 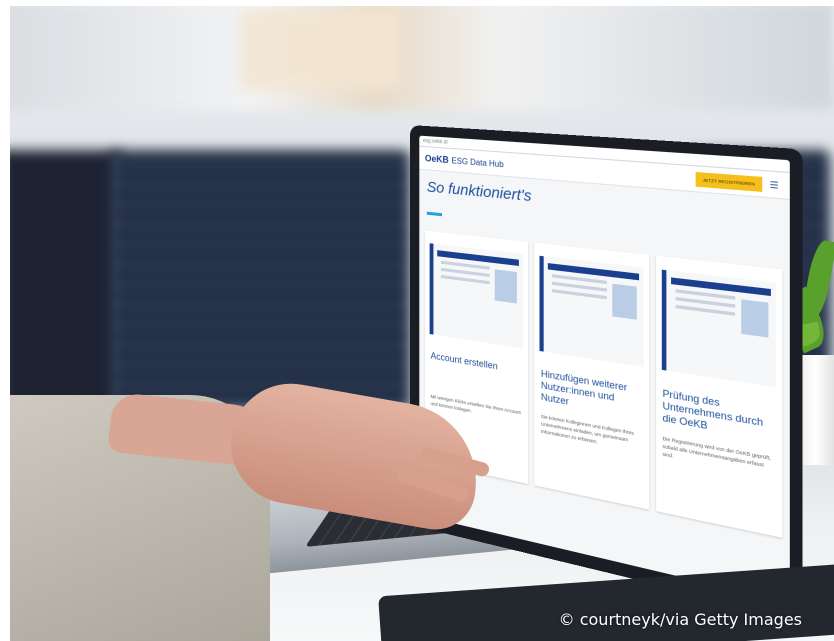 I want to click on card-title: Prüfung des Unternehmens durch die OeKB, so click(x=719, y=416).